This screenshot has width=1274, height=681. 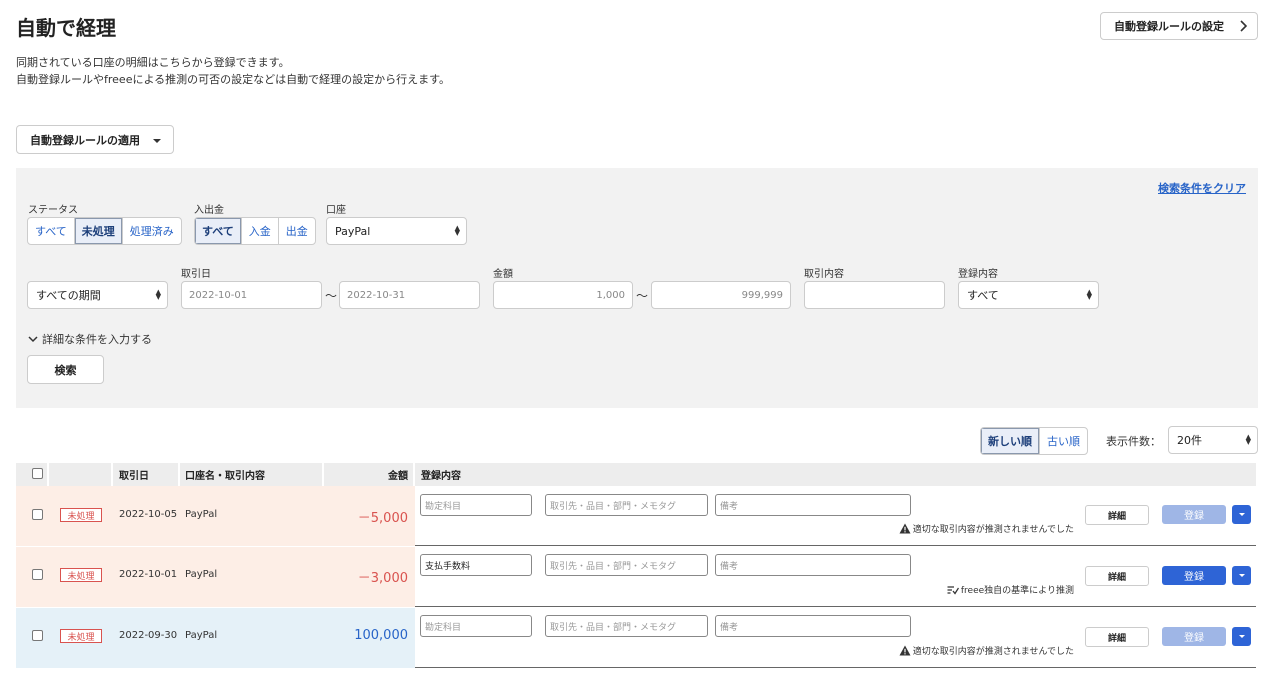 What do you see at coordinates (396, 231) in the screenshot?
I see `account-select: PayPal ▲ ▼` at bounding box center [396, 231].